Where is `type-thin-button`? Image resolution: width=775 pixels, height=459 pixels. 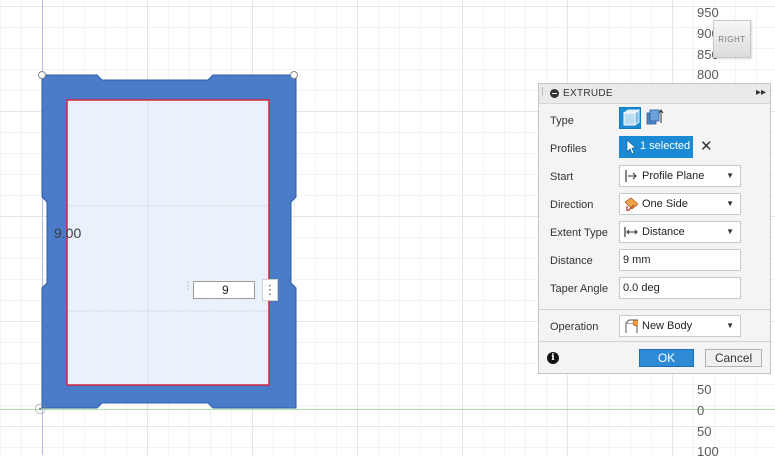 type-thin-button is located at coordinates (655, 118).